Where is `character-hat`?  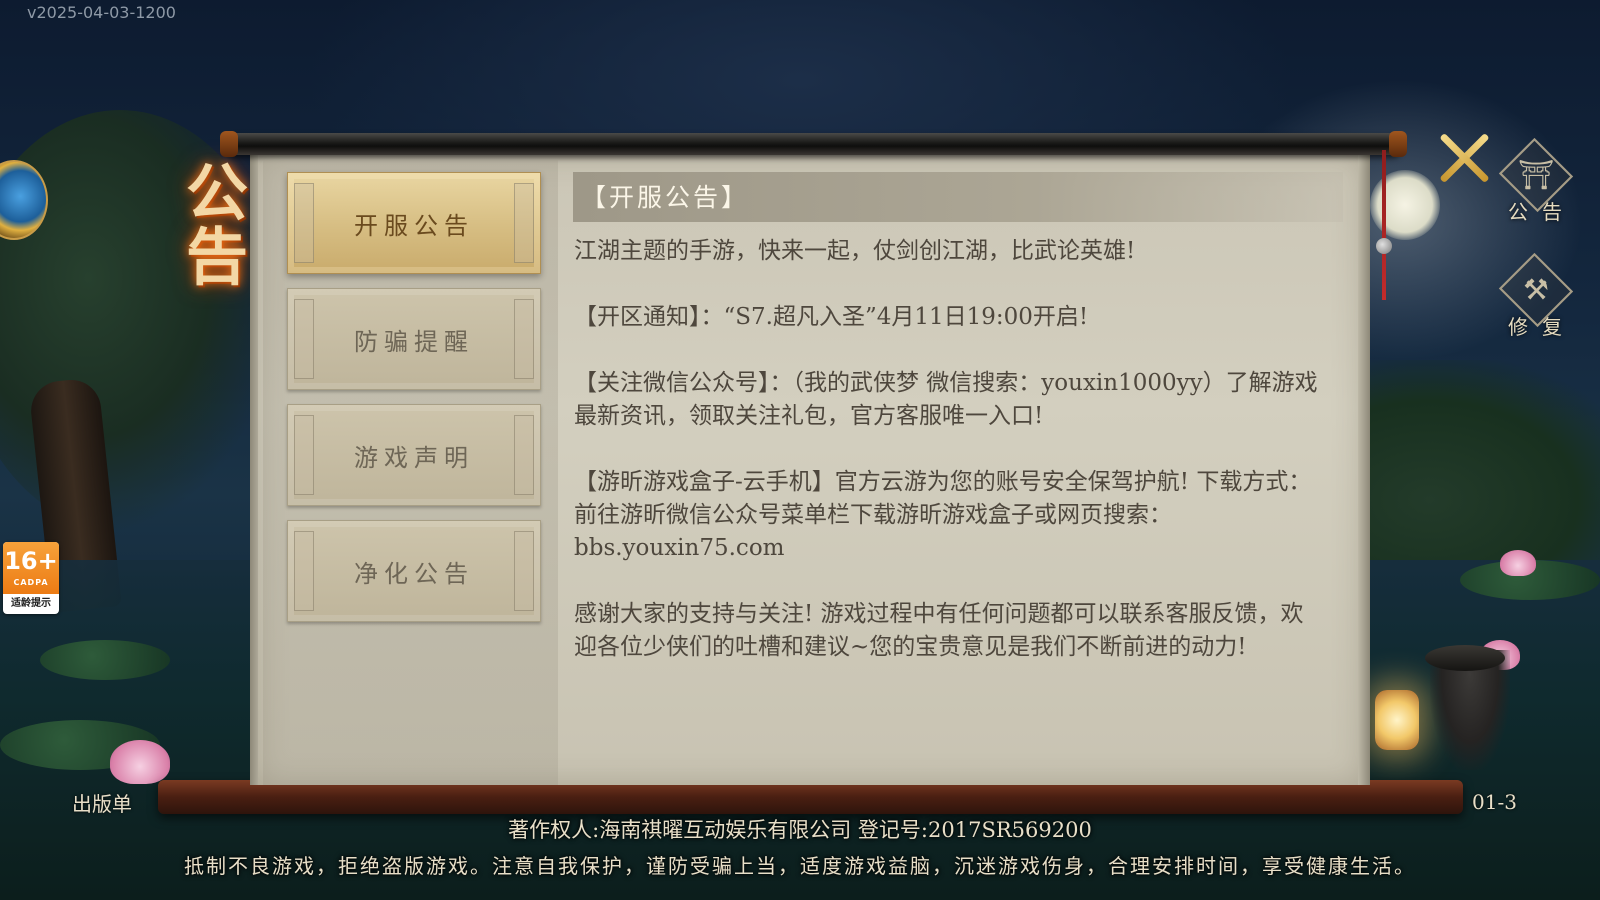
character-hat is located at coordinates (1465, 658).